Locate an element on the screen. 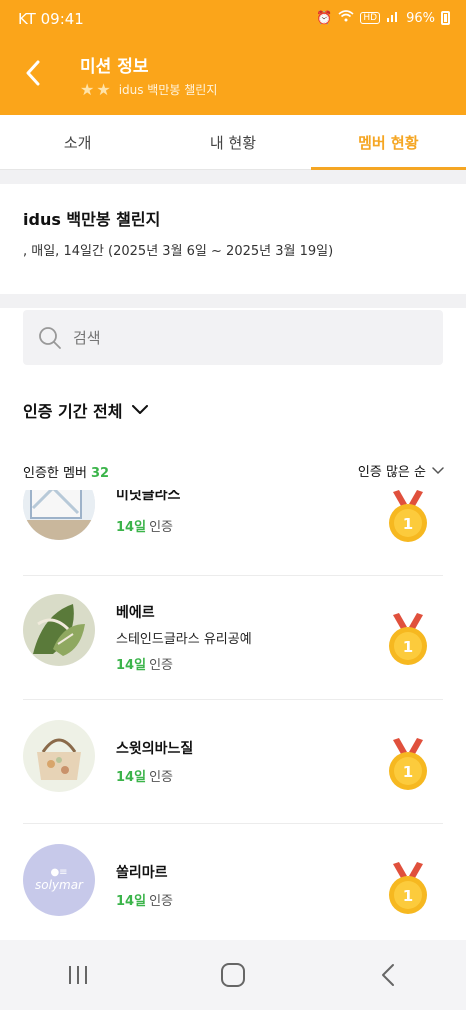 This screenshot has height=1010, width=466. search-box is located at coordinates (233, 337).